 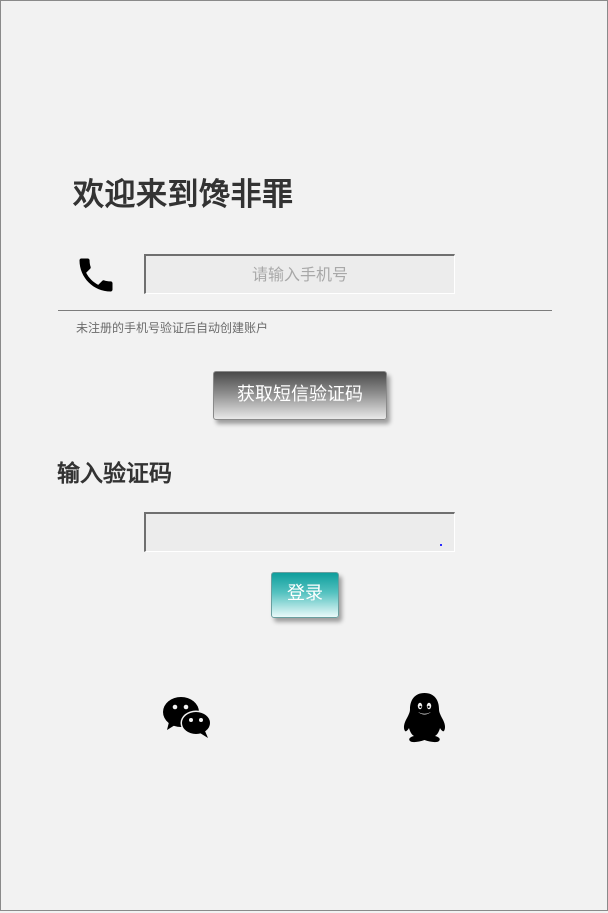 What do you see at coordinates (299, 274) in the screenshot?
I see `phone-number-input` at bounding box center [299, 274].